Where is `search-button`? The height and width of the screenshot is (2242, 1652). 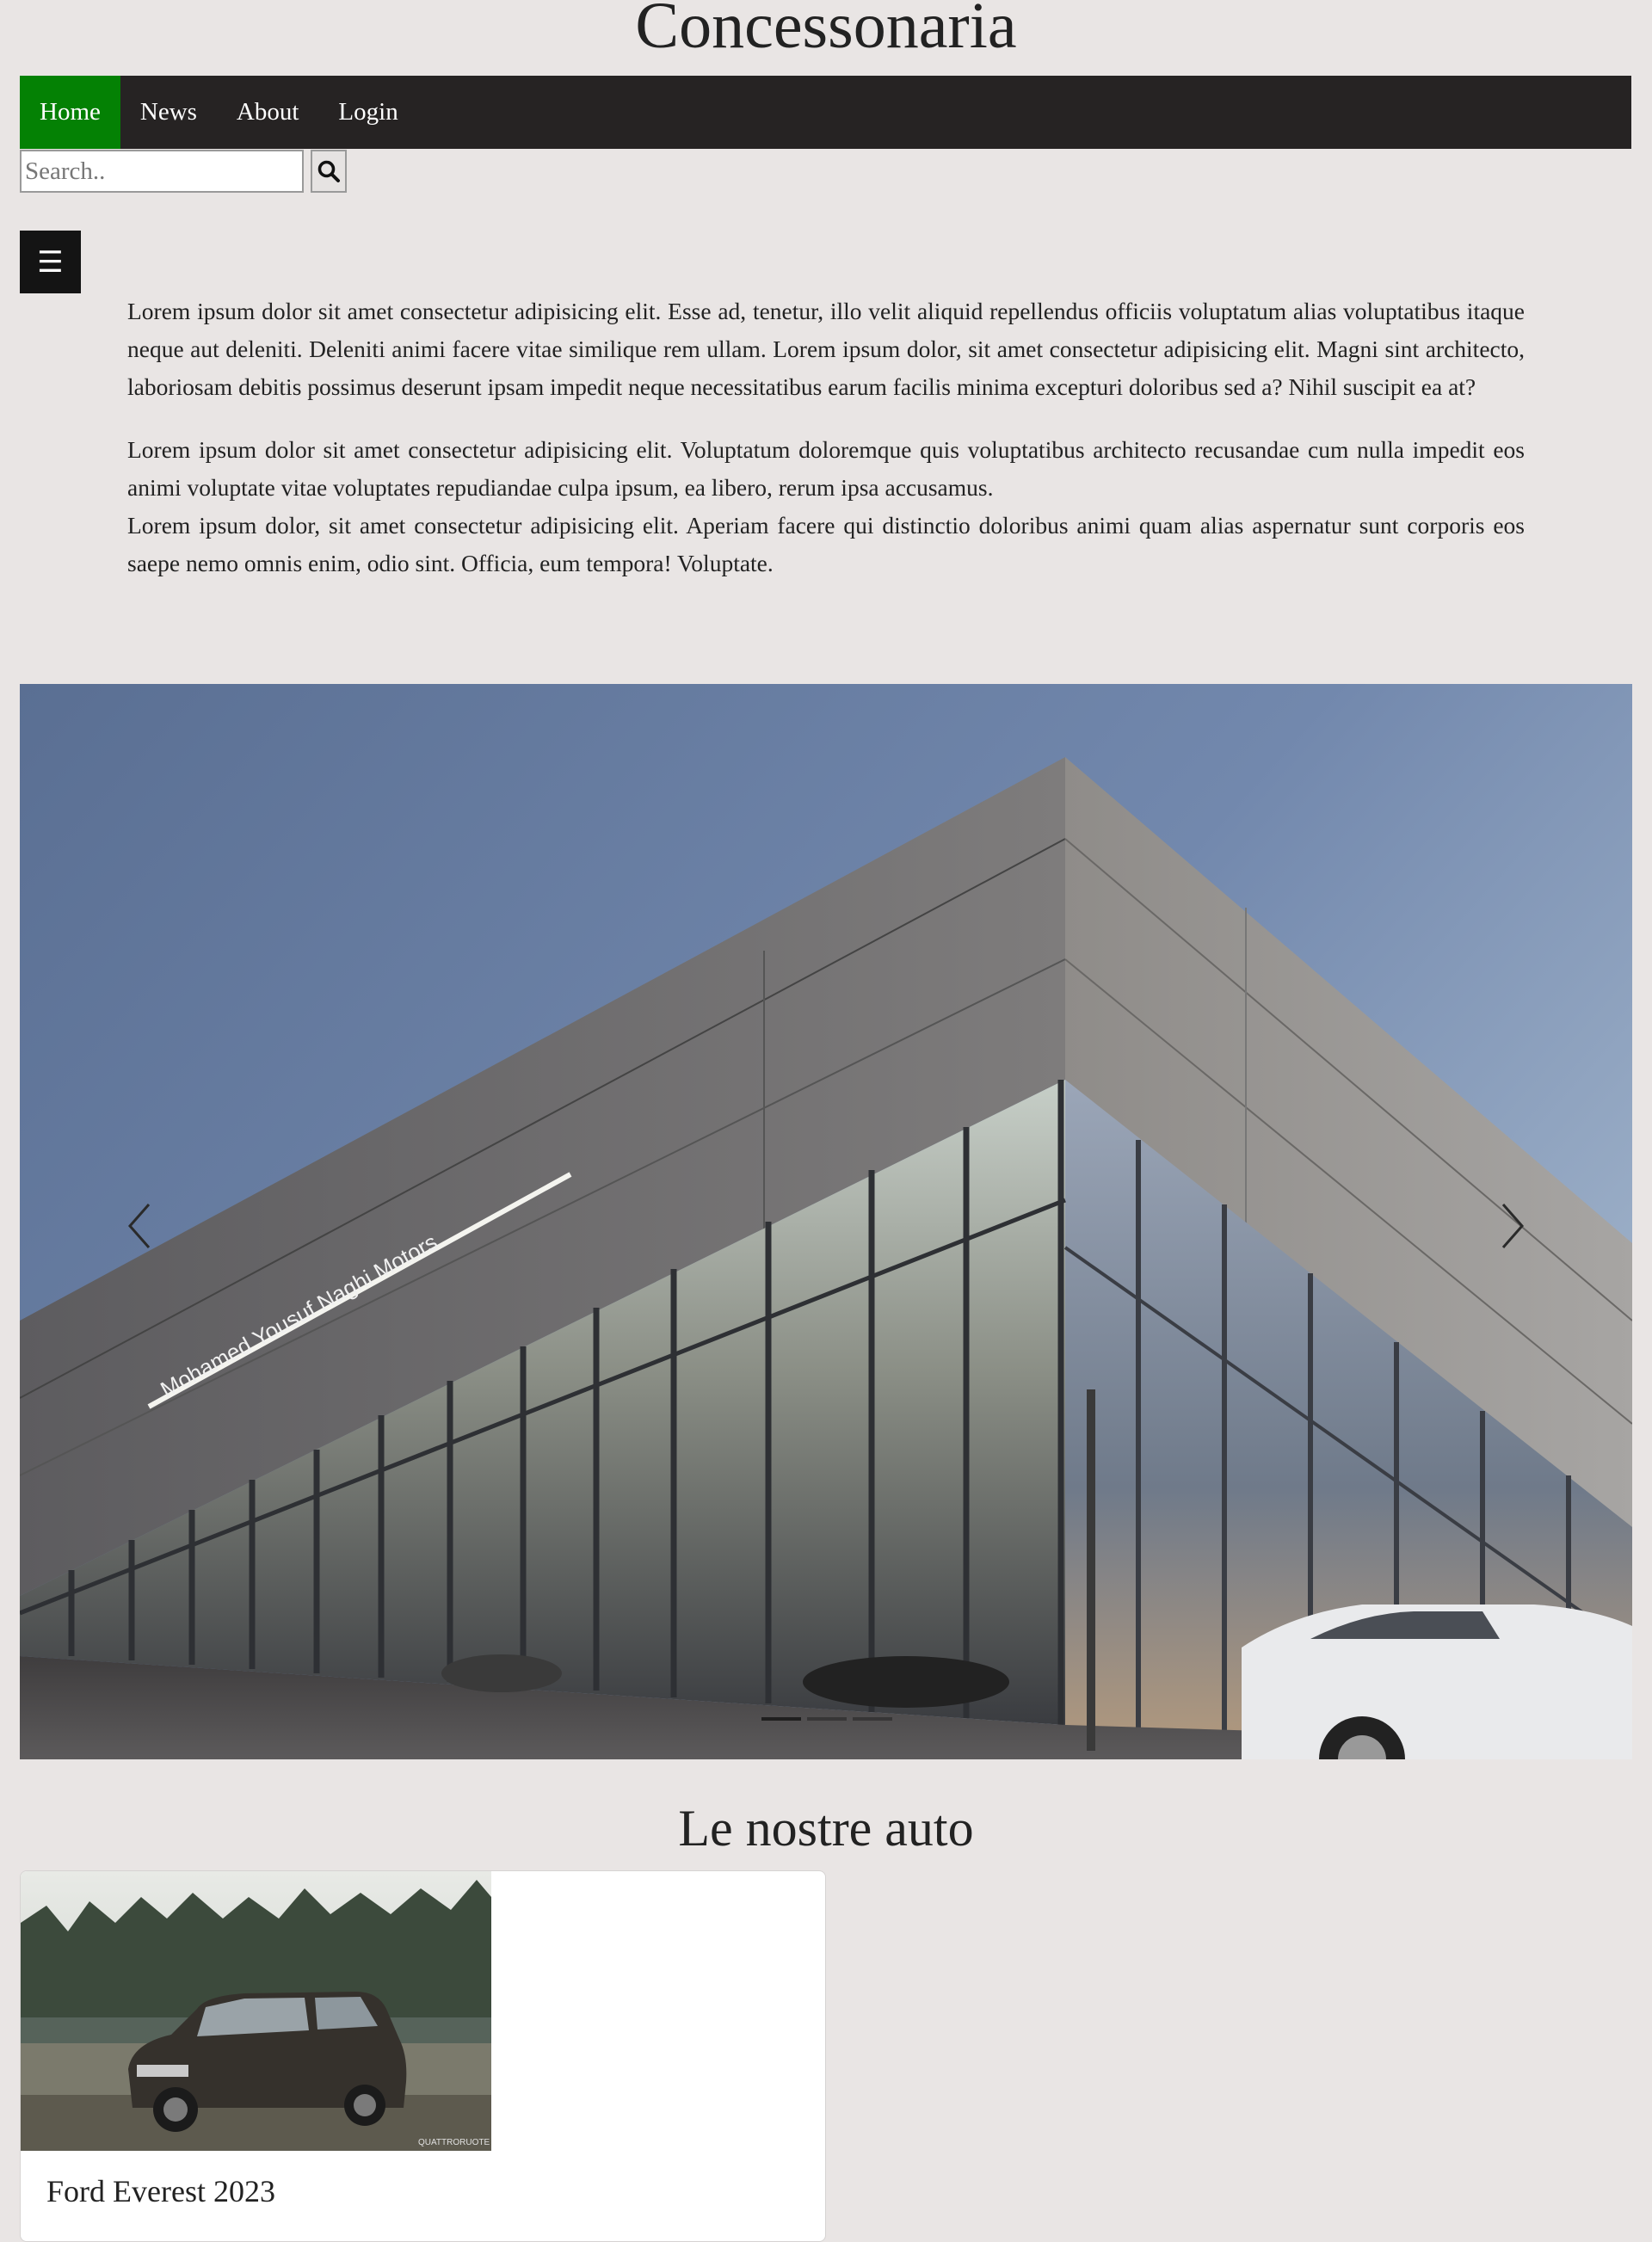 search-button is located at coordinates (329, 171).